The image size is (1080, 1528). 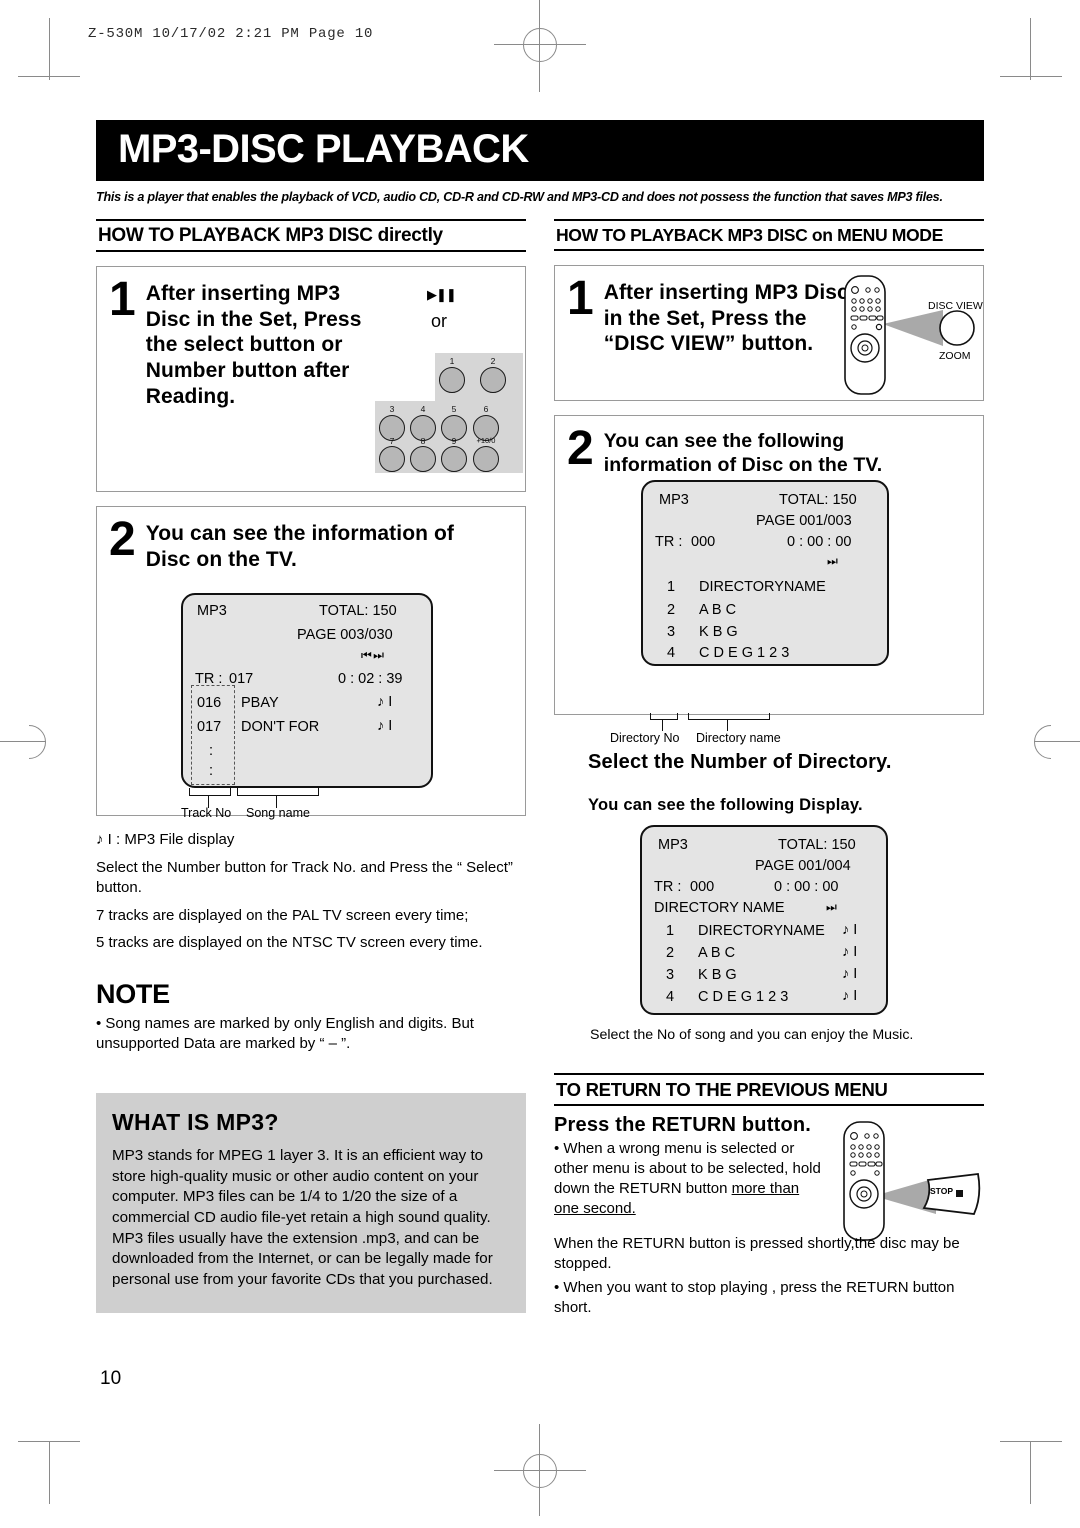 What do you see at coordinates (372, 655) in the screenshot?
I see `prev-next-icon: ⏮ ⏭` at bounding box center [372, 655].